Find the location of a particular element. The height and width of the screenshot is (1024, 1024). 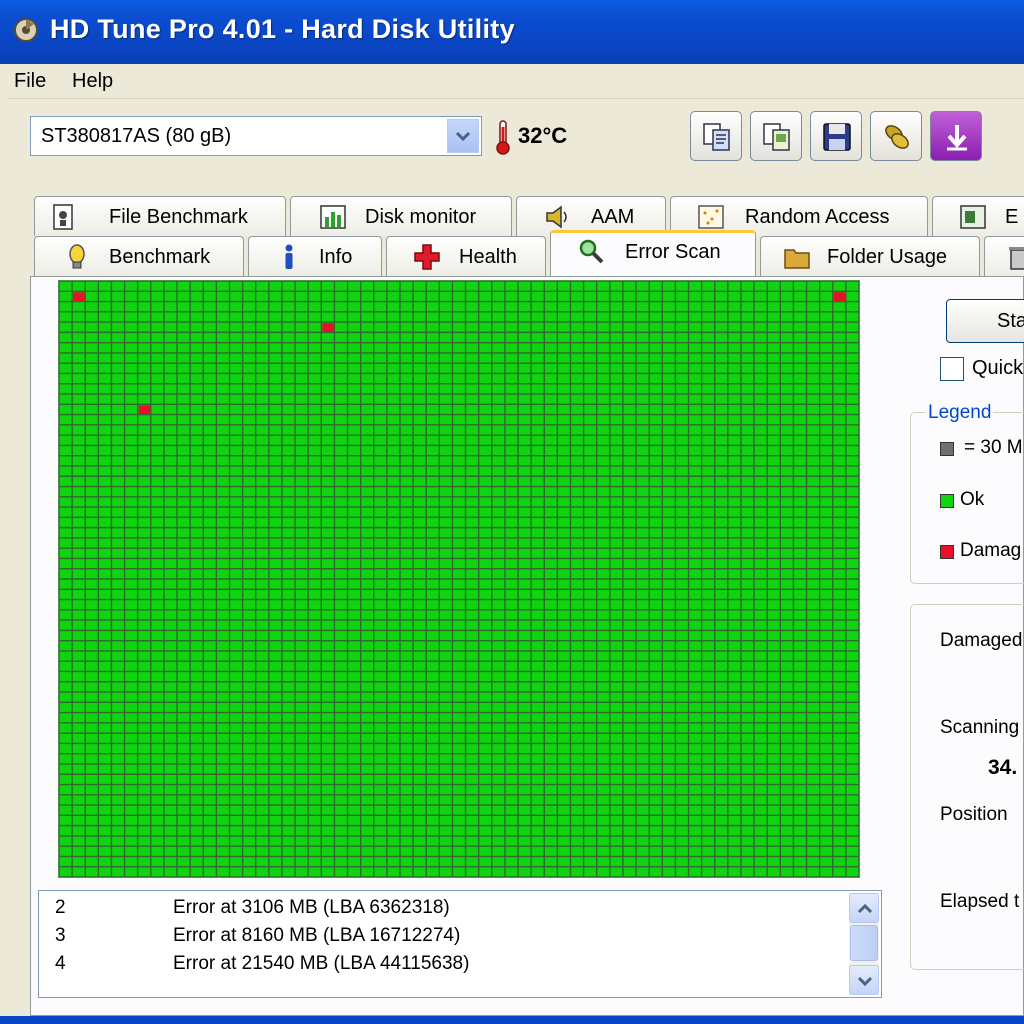

legend-block-size: = 30 M is located at coordinates (993, 447).